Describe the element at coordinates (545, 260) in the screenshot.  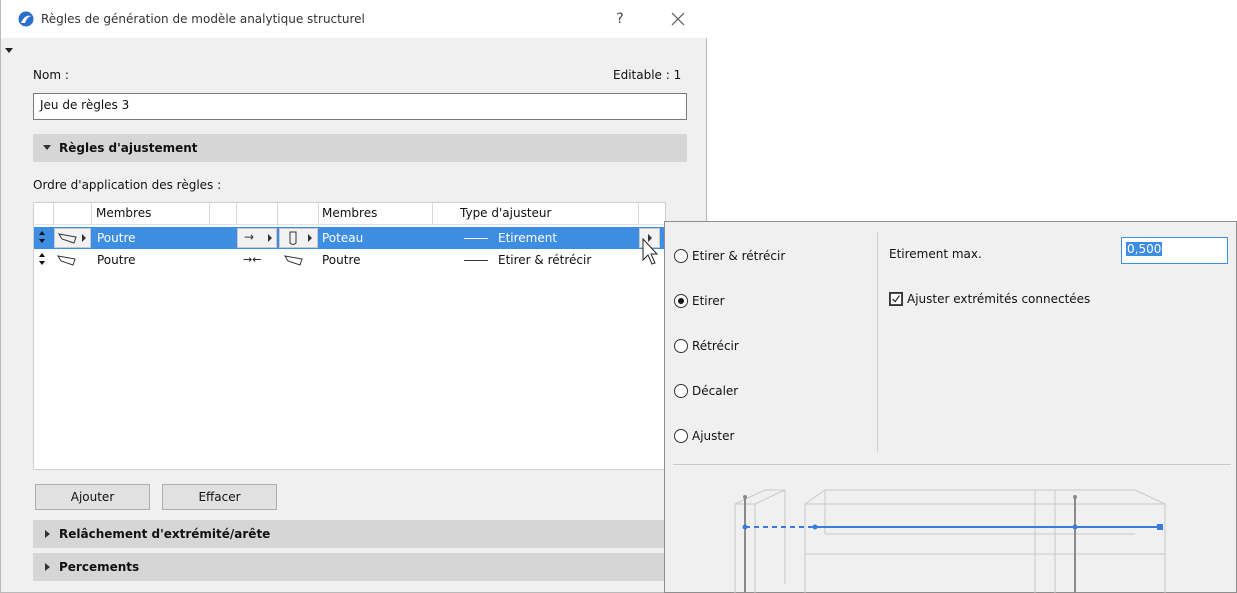
I see `adjuster-type-name: Etirer & rétrécir` at that location.